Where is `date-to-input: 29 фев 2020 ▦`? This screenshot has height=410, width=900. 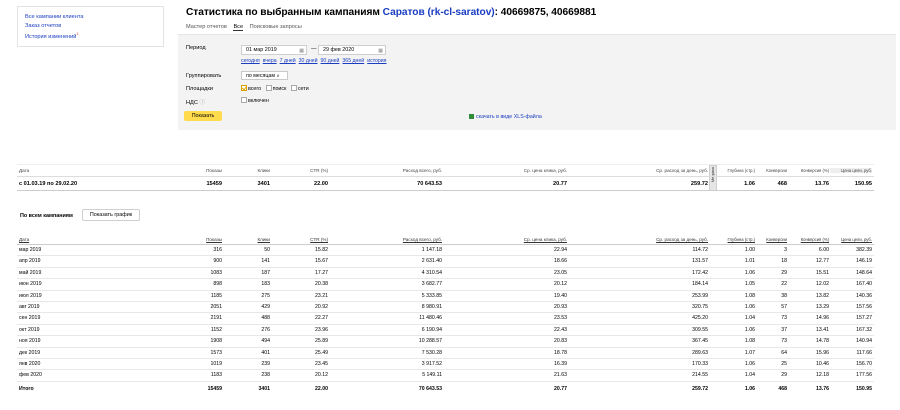 date-to-input: 29 фев 2020 ▦ is located at coordinates (352, 50).